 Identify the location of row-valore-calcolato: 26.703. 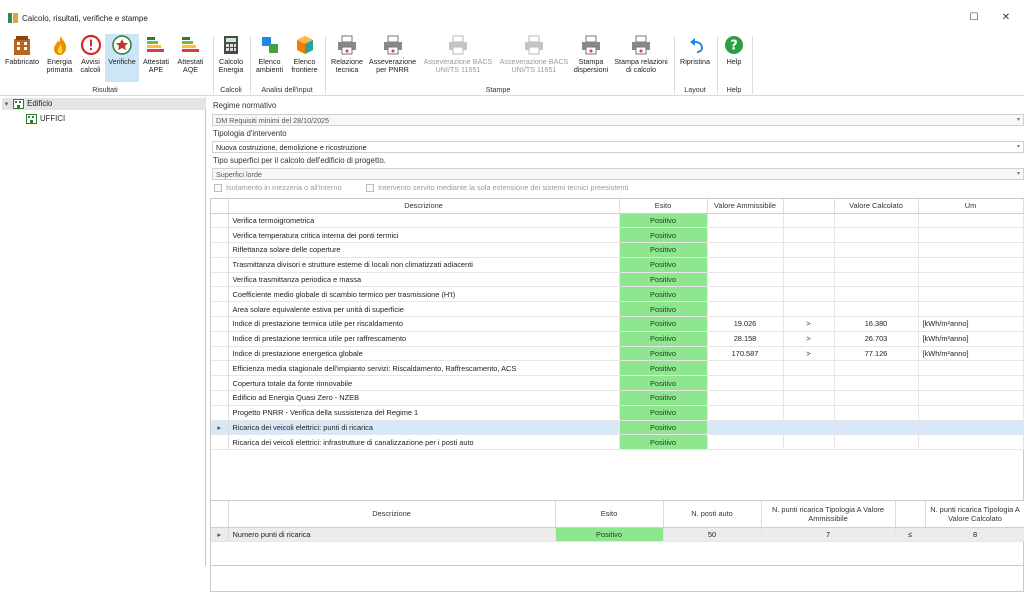
(876, 339).